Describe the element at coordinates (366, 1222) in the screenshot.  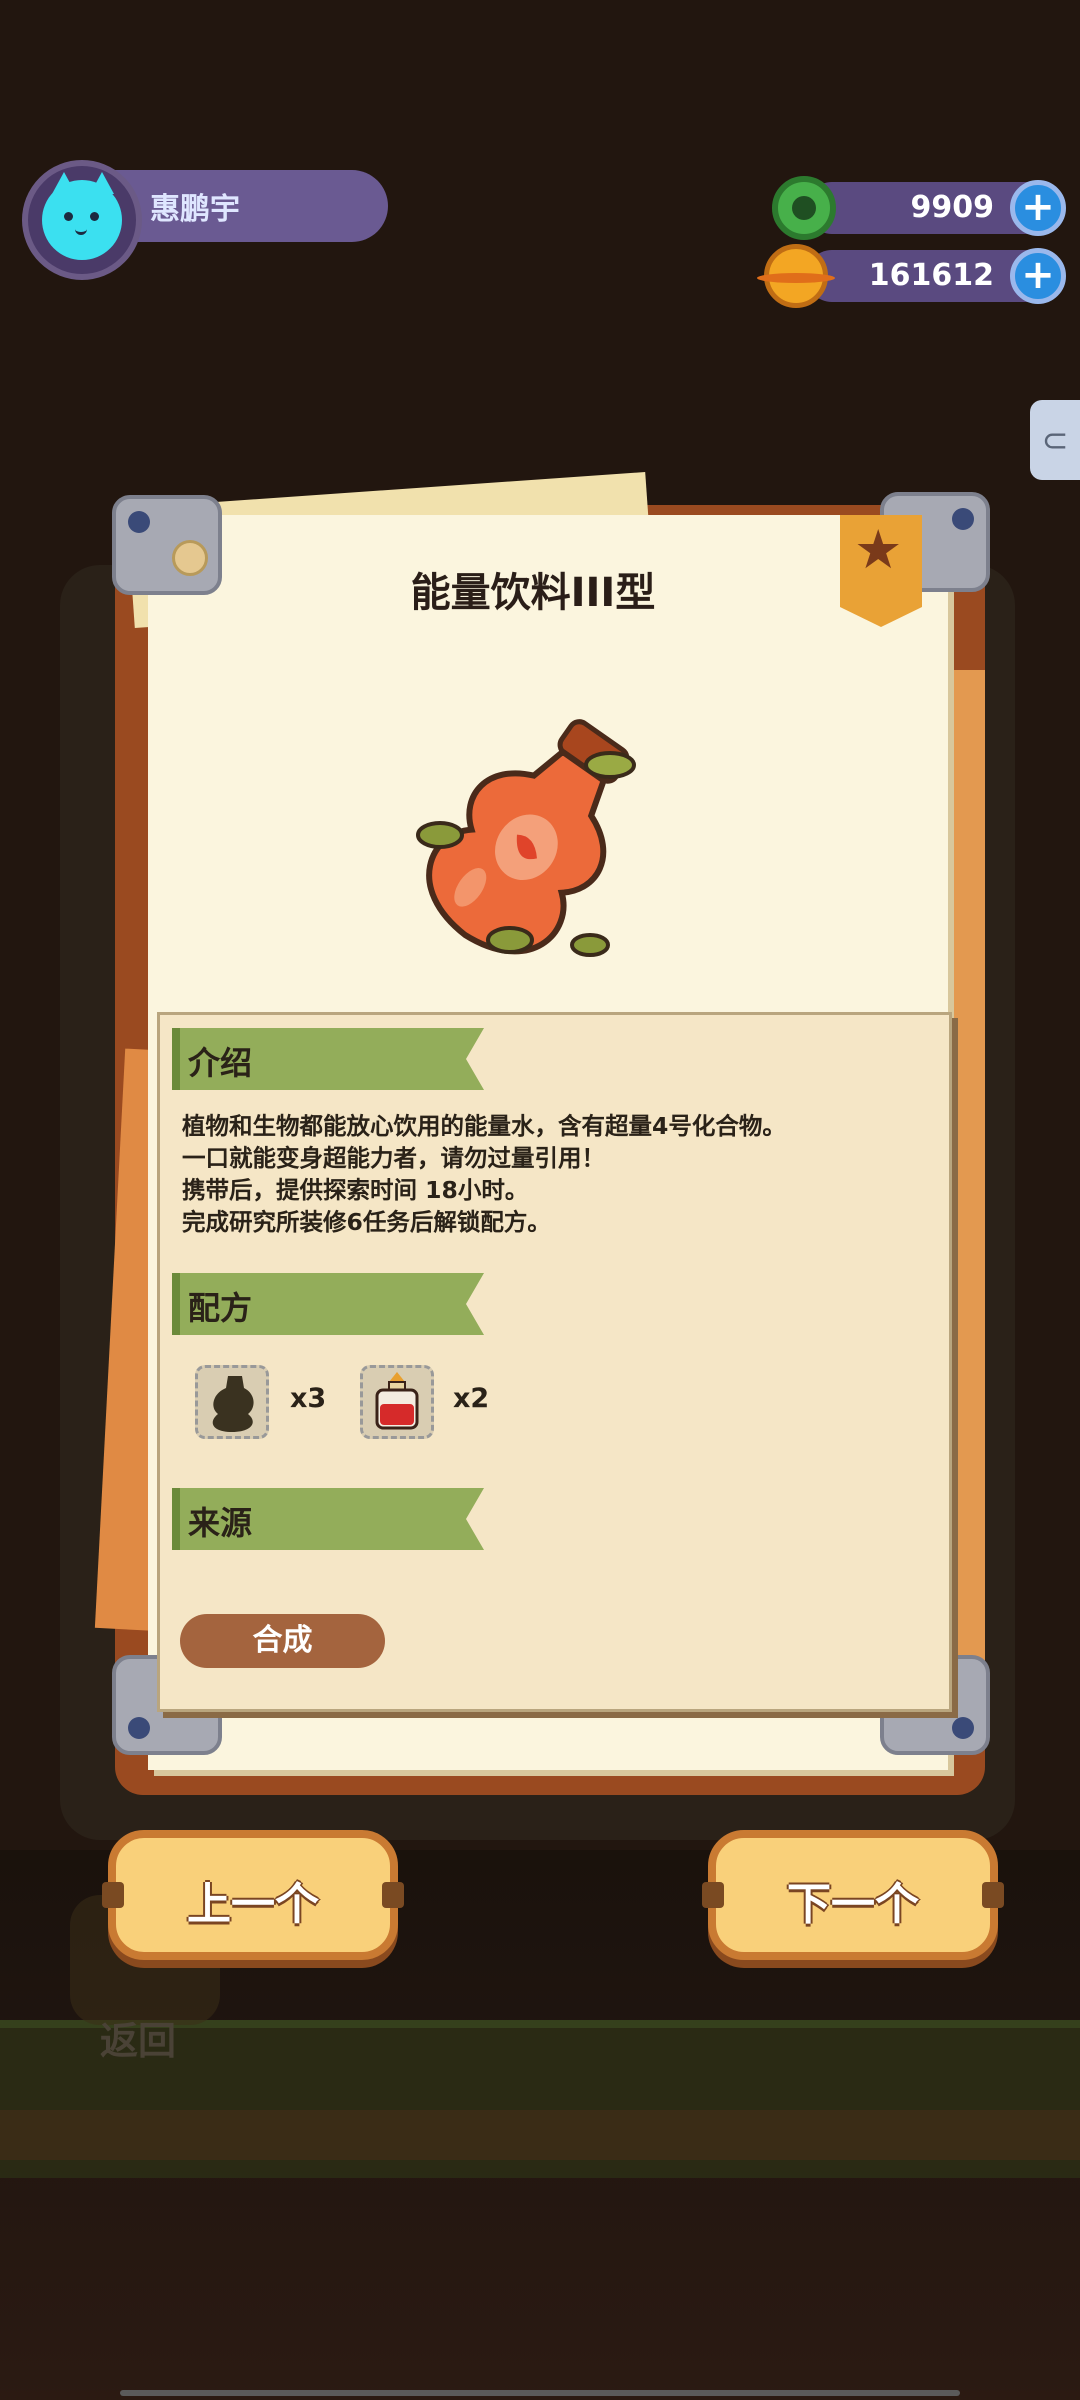
I see `description-line: 完成研究所装修6任务后解锁配方。` at that location.